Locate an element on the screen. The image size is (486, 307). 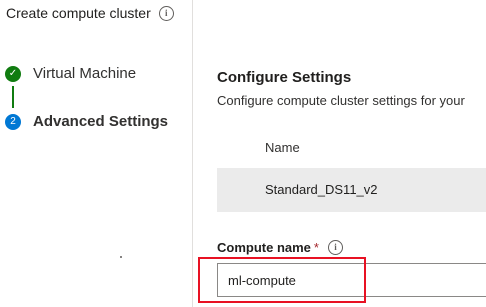
step-virtual-machine: ✓ Virtual Machine is located at coordinates (70, 73).